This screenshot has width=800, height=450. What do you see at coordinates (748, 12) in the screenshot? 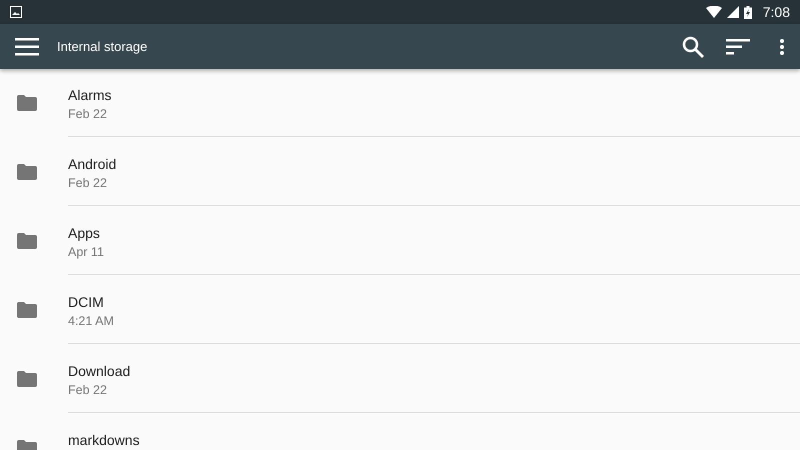
I see `battery-charging-icon` at bounding box center [748, 12].